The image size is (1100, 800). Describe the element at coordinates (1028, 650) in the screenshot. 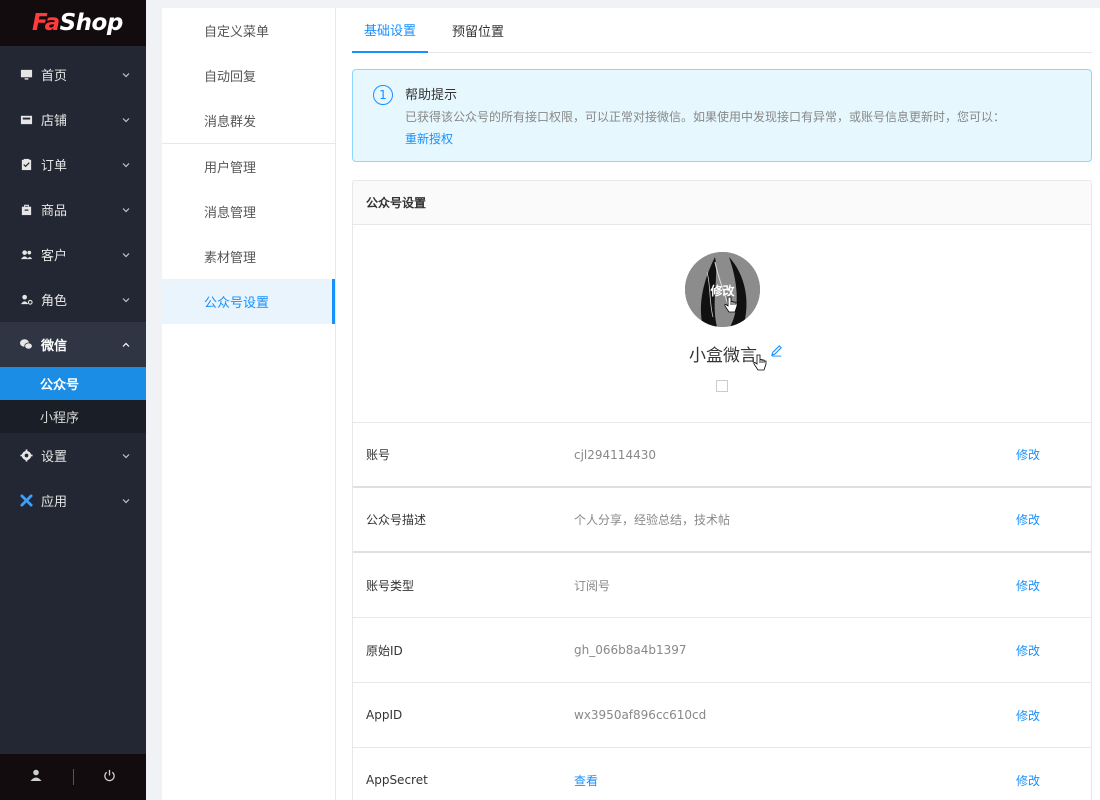

I see `edit-original-id-button: 修改` at that location.